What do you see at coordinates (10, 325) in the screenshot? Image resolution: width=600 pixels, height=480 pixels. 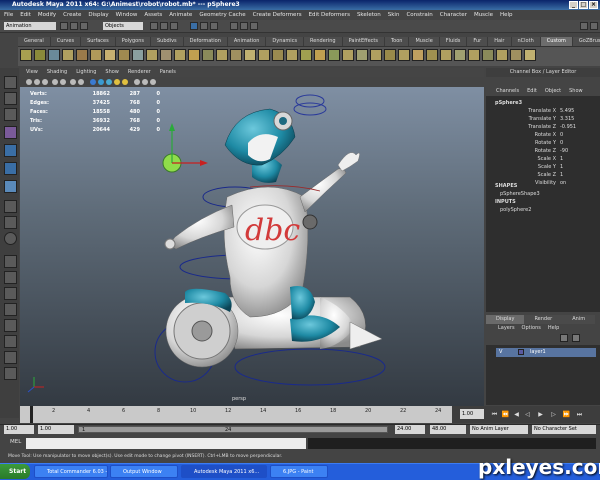 I see `layout-graph-icon` at bounding box center [10, 325].